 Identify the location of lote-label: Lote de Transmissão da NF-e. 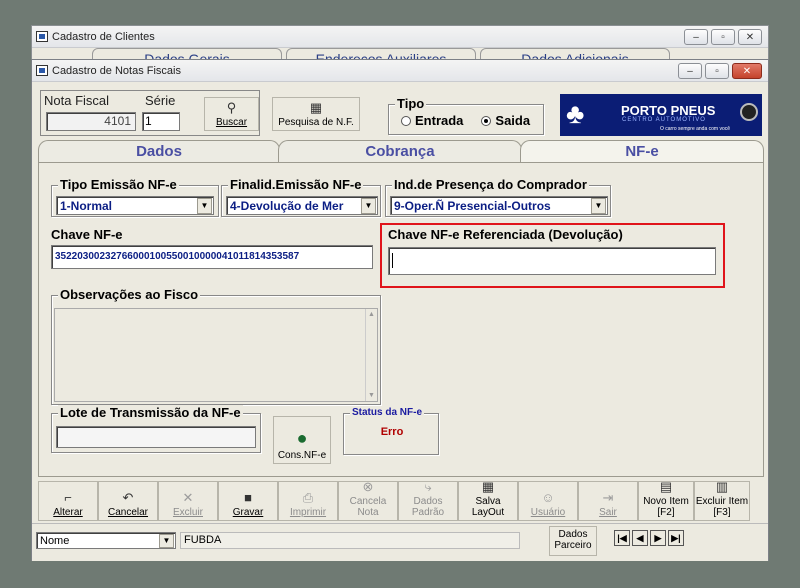
(150, 412).